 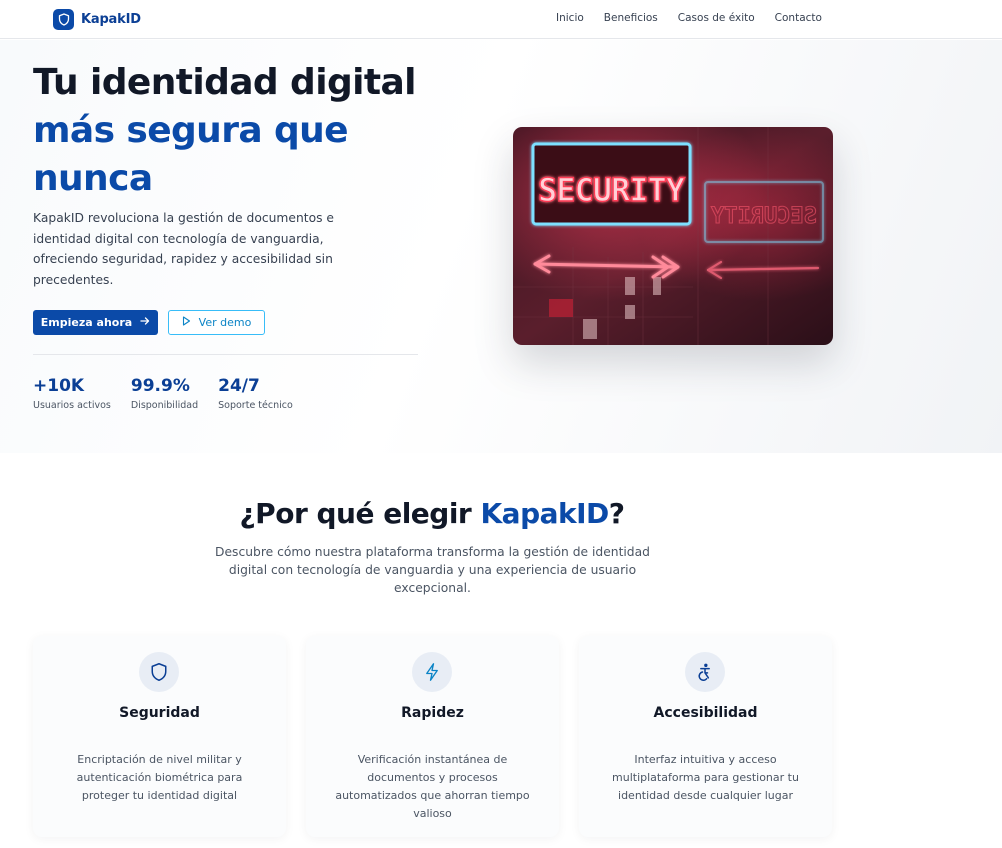 What do you see at coordinates (716, 18) in the screenshot?
I see `nav-link-casos-de-exito: Casos de éxito` at bounding box center [716, 18].